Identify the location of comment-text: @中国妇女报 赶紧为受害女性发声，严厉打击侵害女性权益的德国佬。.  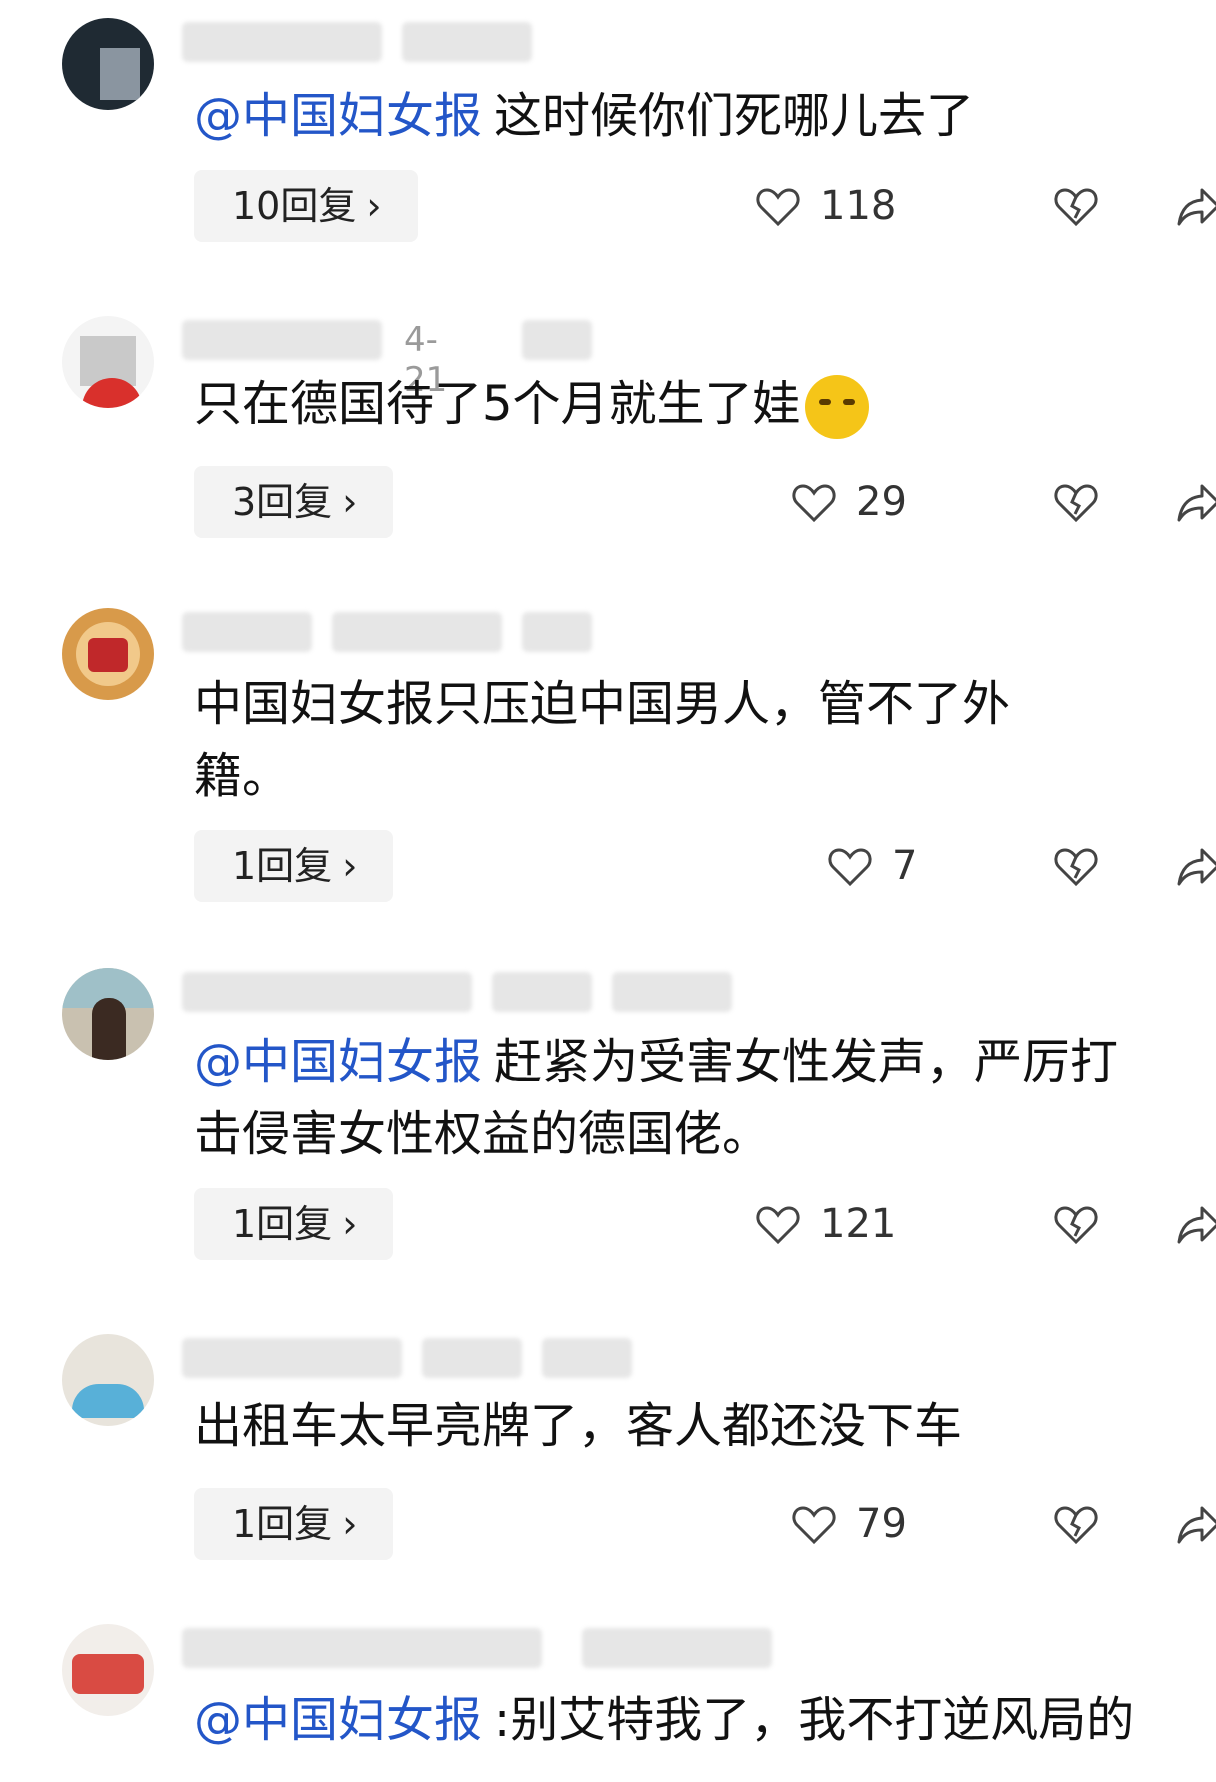
(656, 1098).